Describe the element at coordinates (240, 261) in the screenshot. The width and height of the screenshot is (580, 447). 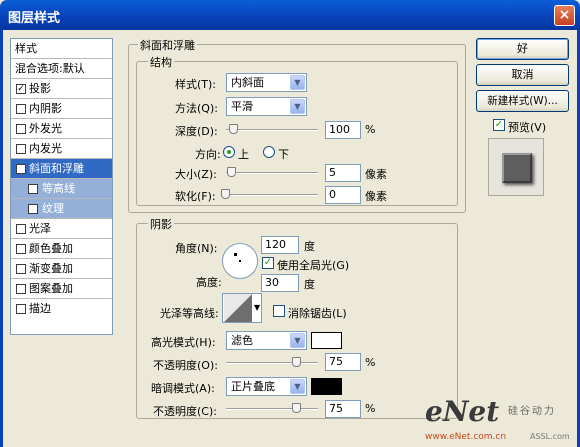
I see `angle-dial` at that location.